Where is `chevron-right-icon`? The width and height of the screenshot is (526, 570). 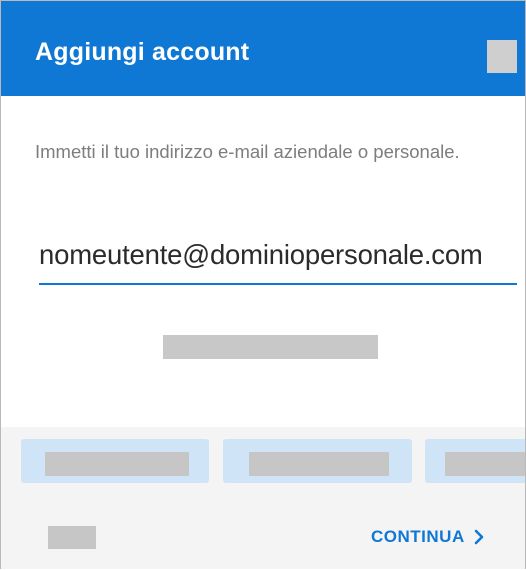 chevron-right-icon is located at coordinates (479, 537).